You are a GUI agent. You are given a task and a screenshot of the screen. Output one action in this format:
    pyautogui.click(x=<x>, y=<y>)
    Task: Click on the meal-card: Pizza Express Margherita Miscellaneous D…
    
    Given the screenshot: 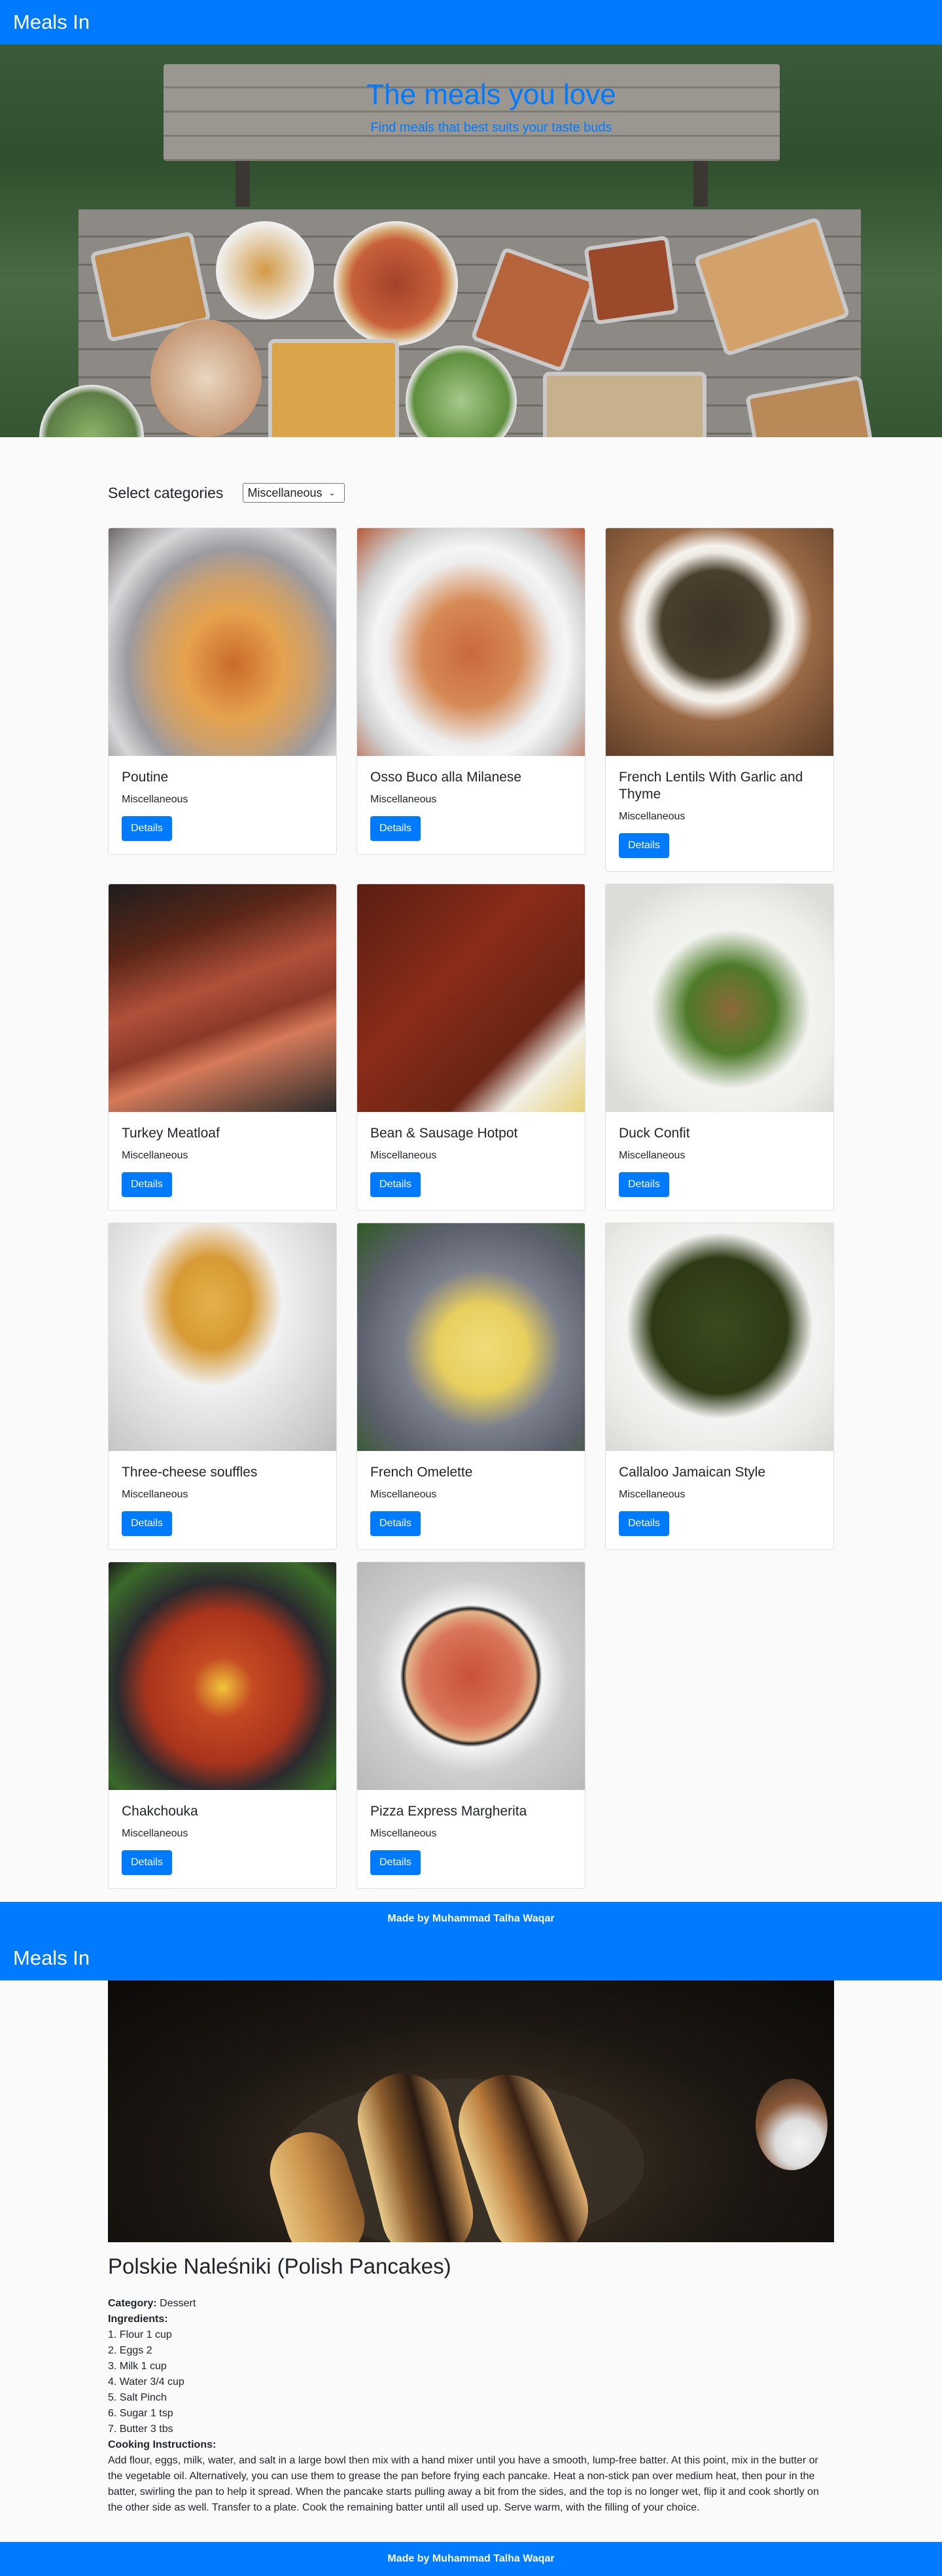 What is the action you would take?
    pyautogui.click(x=471, y=1725)
    